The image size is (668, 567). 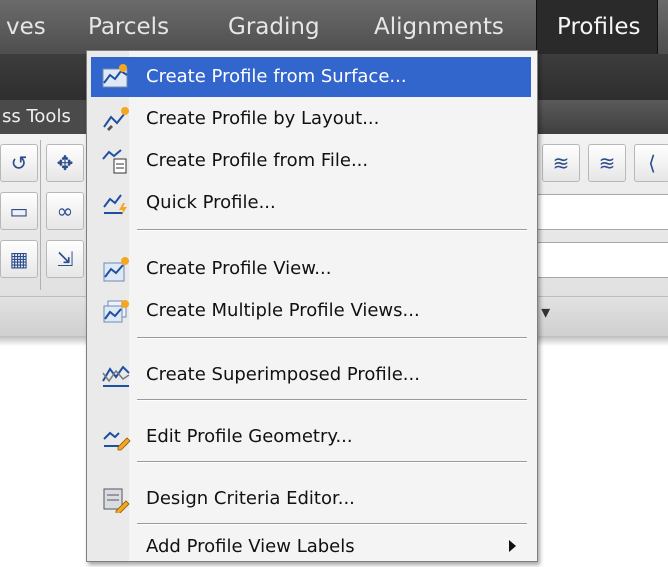 What do you see at coordinates (439, 27) in the screenshot?
I see `menu-alignments: Alignments` at bounding box center [439, 27].